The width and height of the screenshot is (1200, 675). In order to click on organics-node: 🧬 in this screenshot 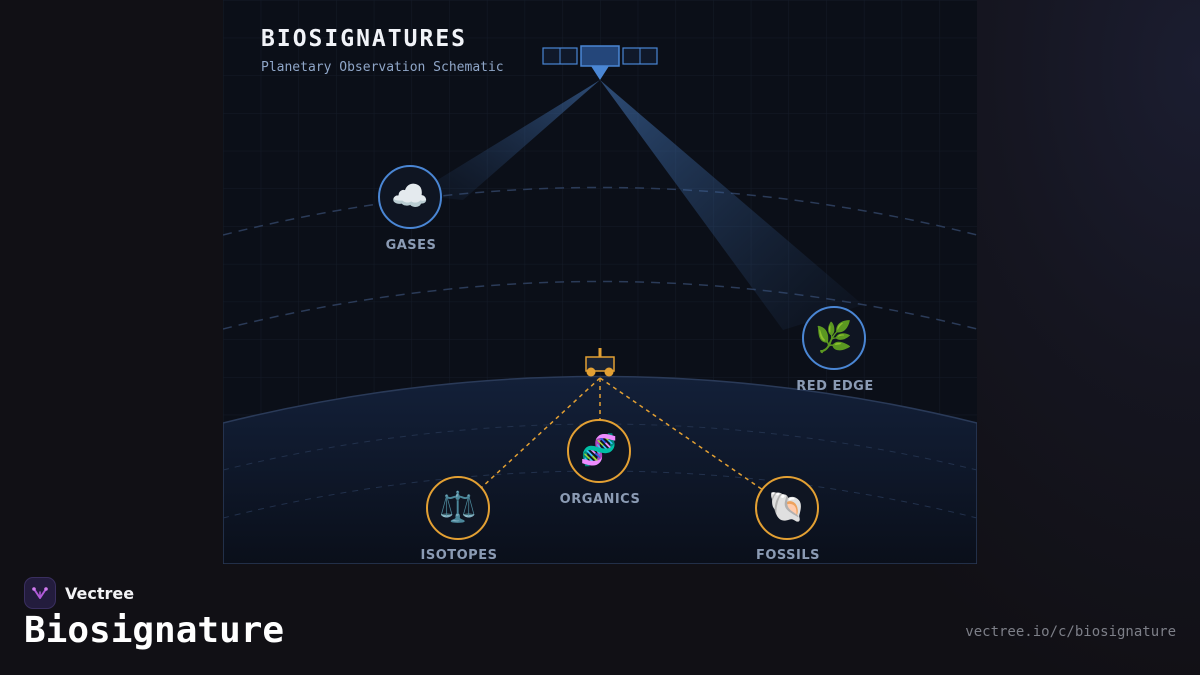, I will do `click(599, 451)`.